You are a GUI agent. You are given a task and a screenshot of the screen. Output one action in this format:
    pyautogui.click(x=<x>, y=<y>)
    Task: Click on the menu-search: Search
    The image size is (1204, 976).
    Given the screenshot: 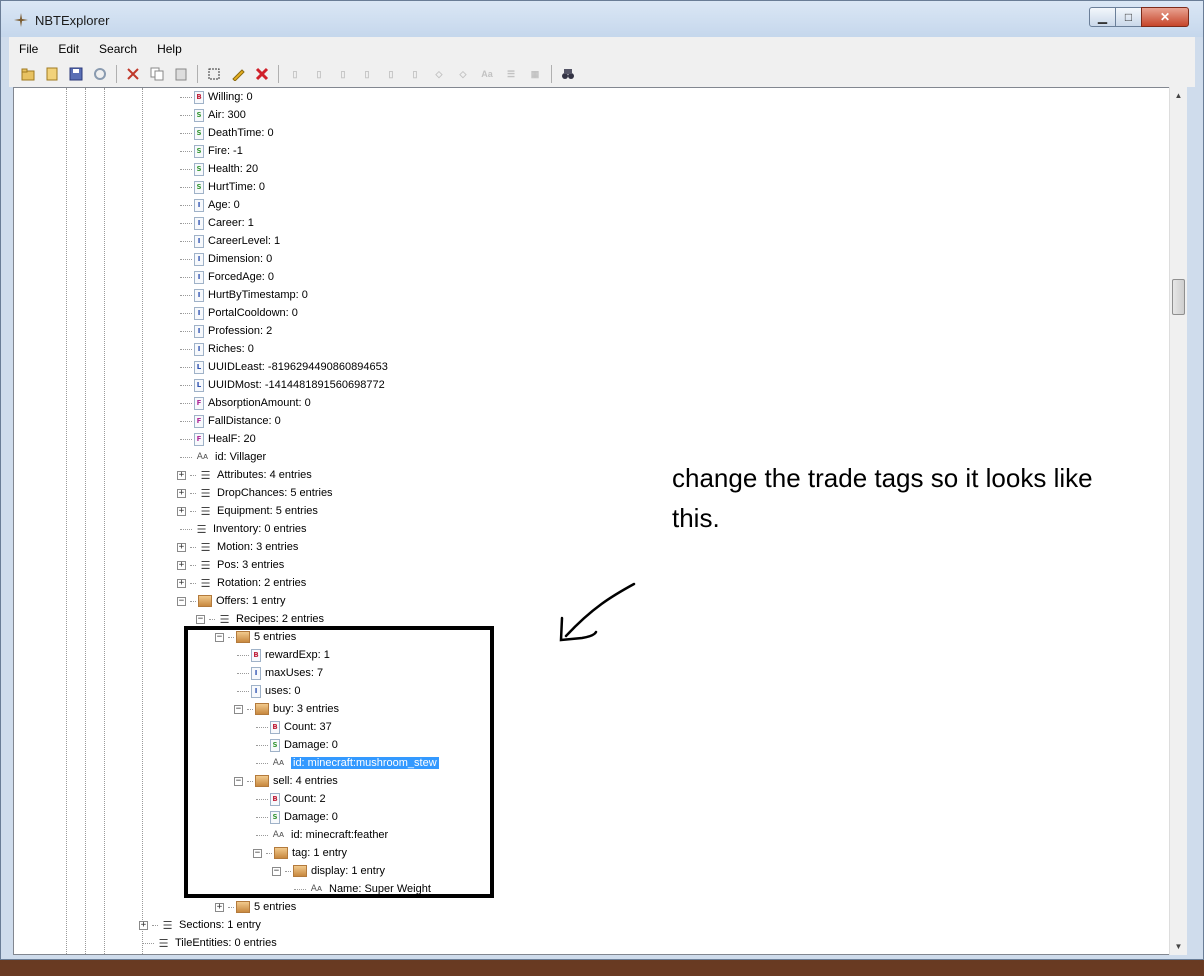 What is the action you would take?
    pyautogui.click(x=118, y=49)
    